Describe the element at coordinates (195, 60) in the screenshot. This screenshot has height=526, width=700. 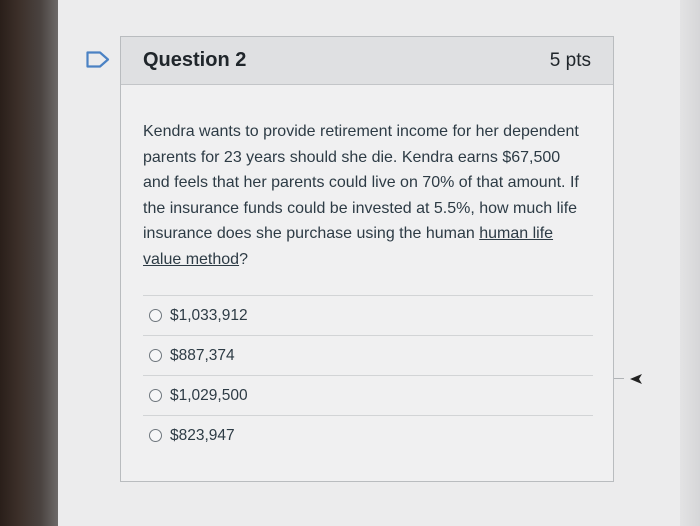
I see `question-title: Question 2` at that location.